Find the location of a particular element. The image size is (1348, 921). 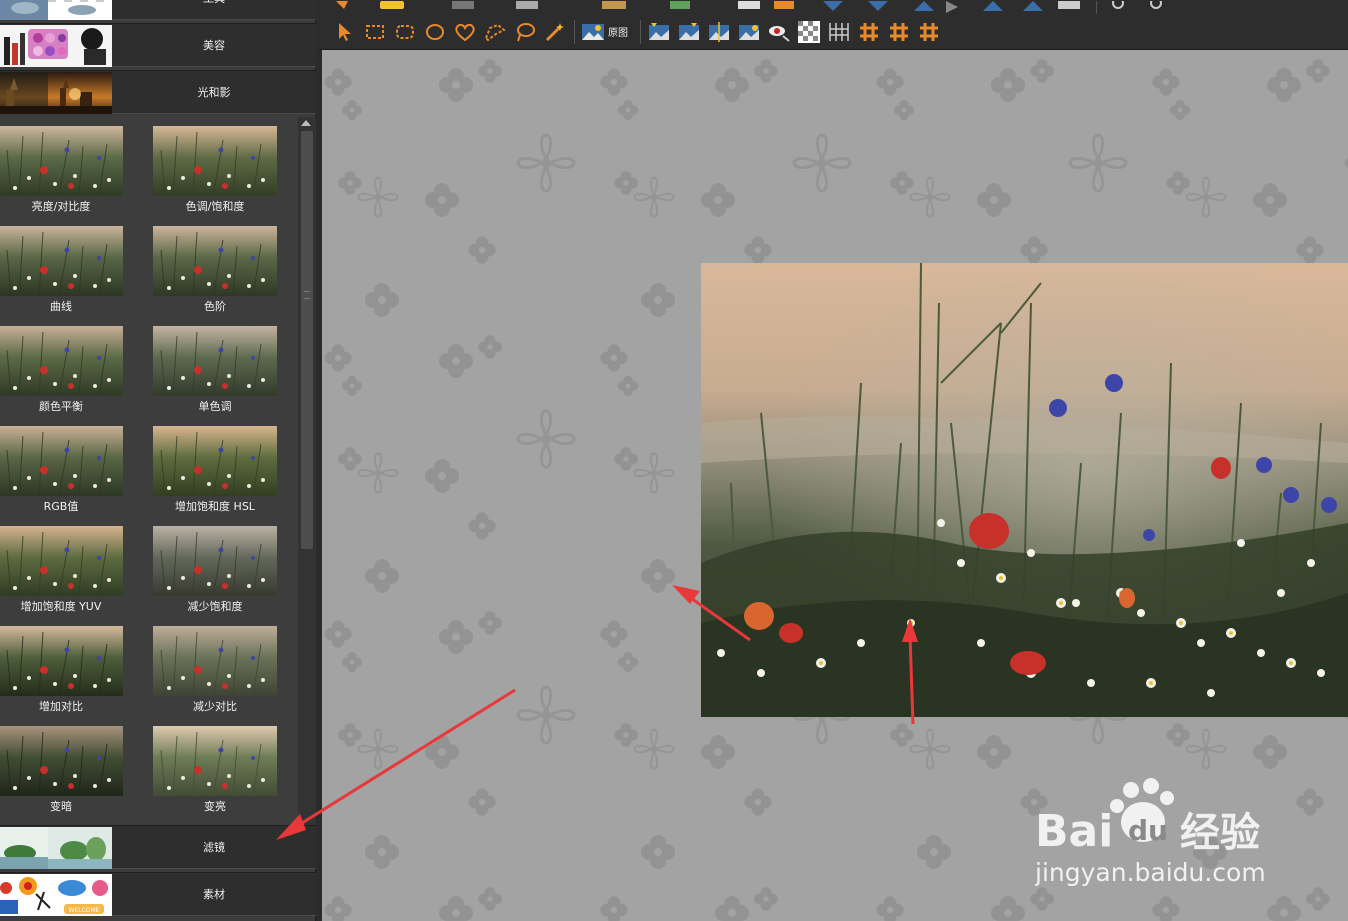

grid-large-icon is located at coordinates (929, 32).